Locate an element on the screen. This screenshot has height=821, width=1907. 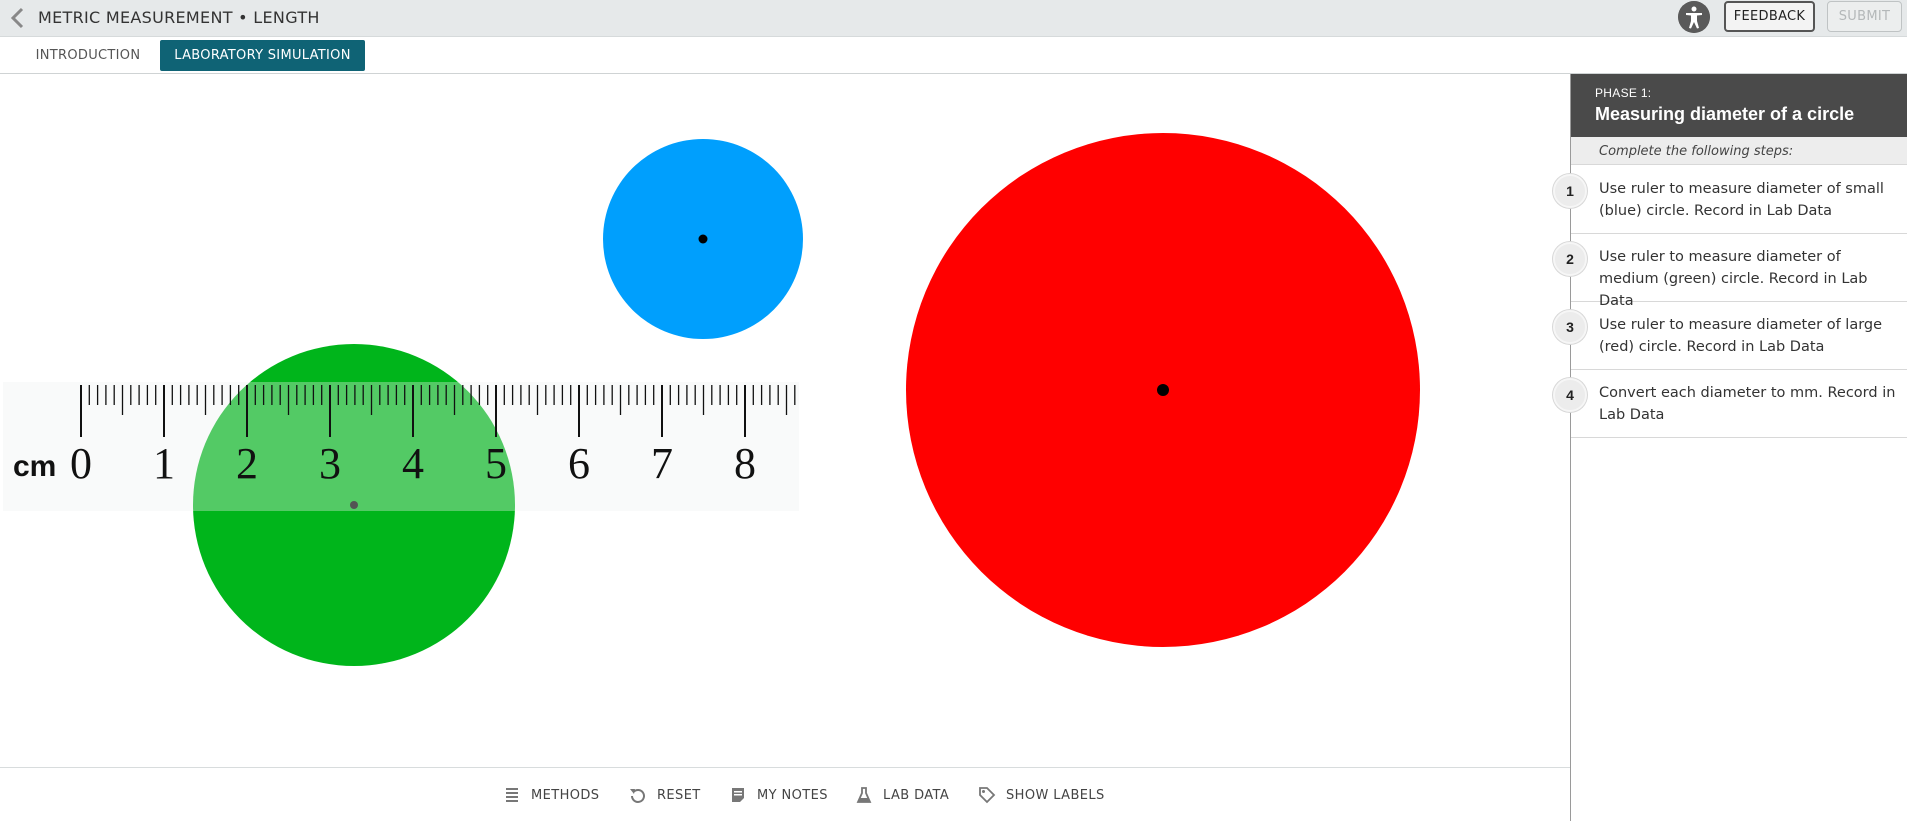
my-notes-button: MY NOTES is located at coordinates (778, 795).